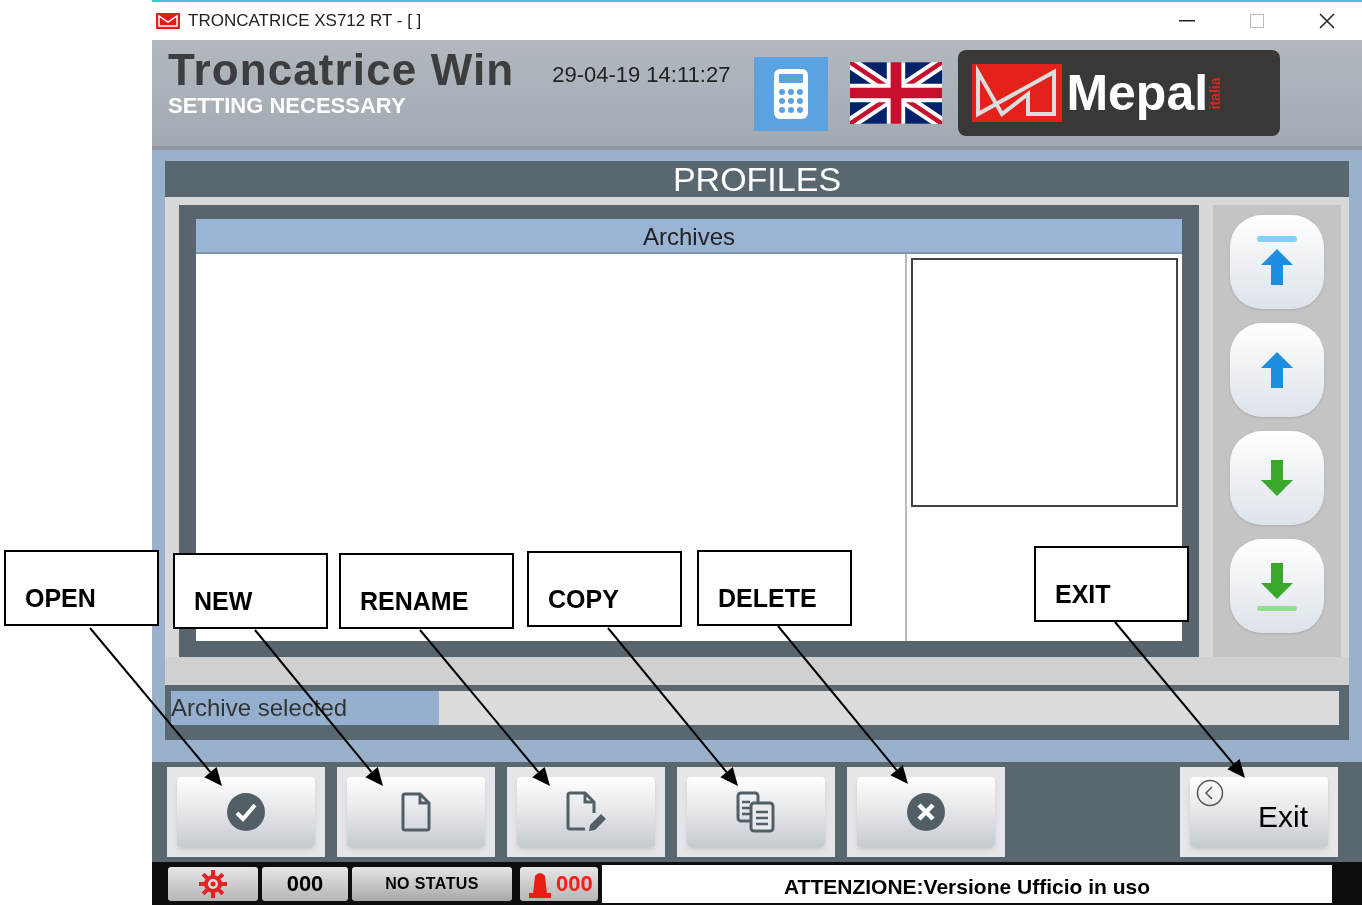  Describe the element at coordinates (574, 884) in the screenshot. I see `alarm-count: 000` at that location.